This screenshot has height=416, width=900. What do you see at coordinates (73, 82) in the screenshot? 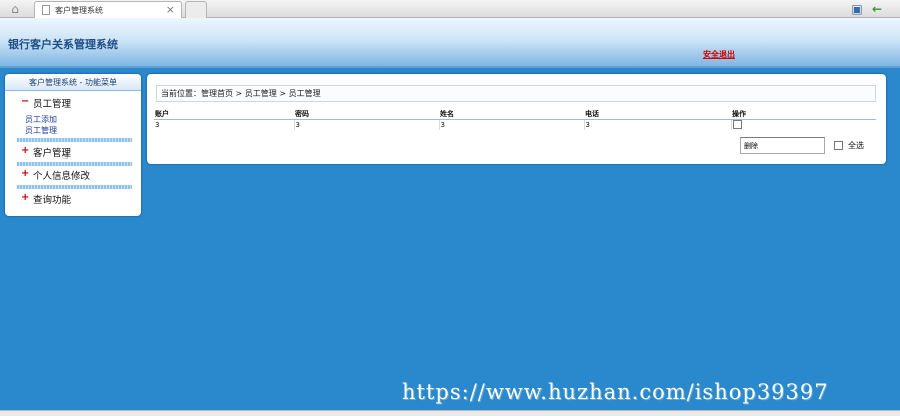
I see `sidebar-title: 客户管理系统 - 功能菜单` at bounding box center [73, 82].